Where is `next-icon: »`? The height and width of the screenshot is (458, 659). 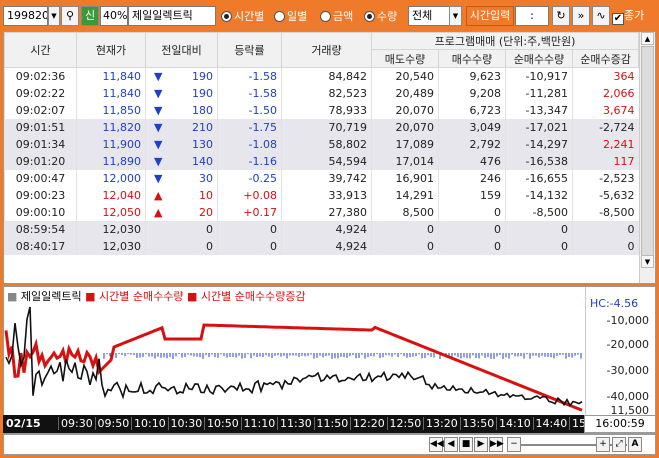 next-icon: » is located at coordinates (581, 16).